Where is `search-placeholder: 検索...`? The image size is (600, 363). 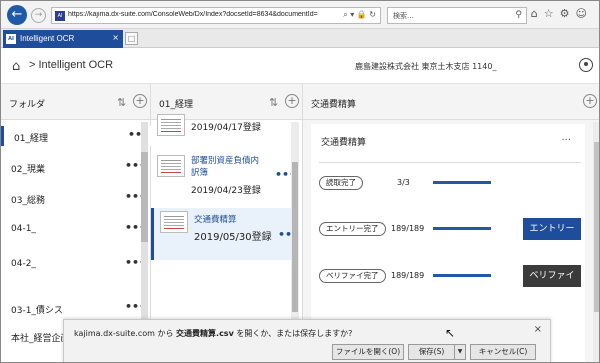
search-placeholder: 検索... is located at coordinates (403, 16).